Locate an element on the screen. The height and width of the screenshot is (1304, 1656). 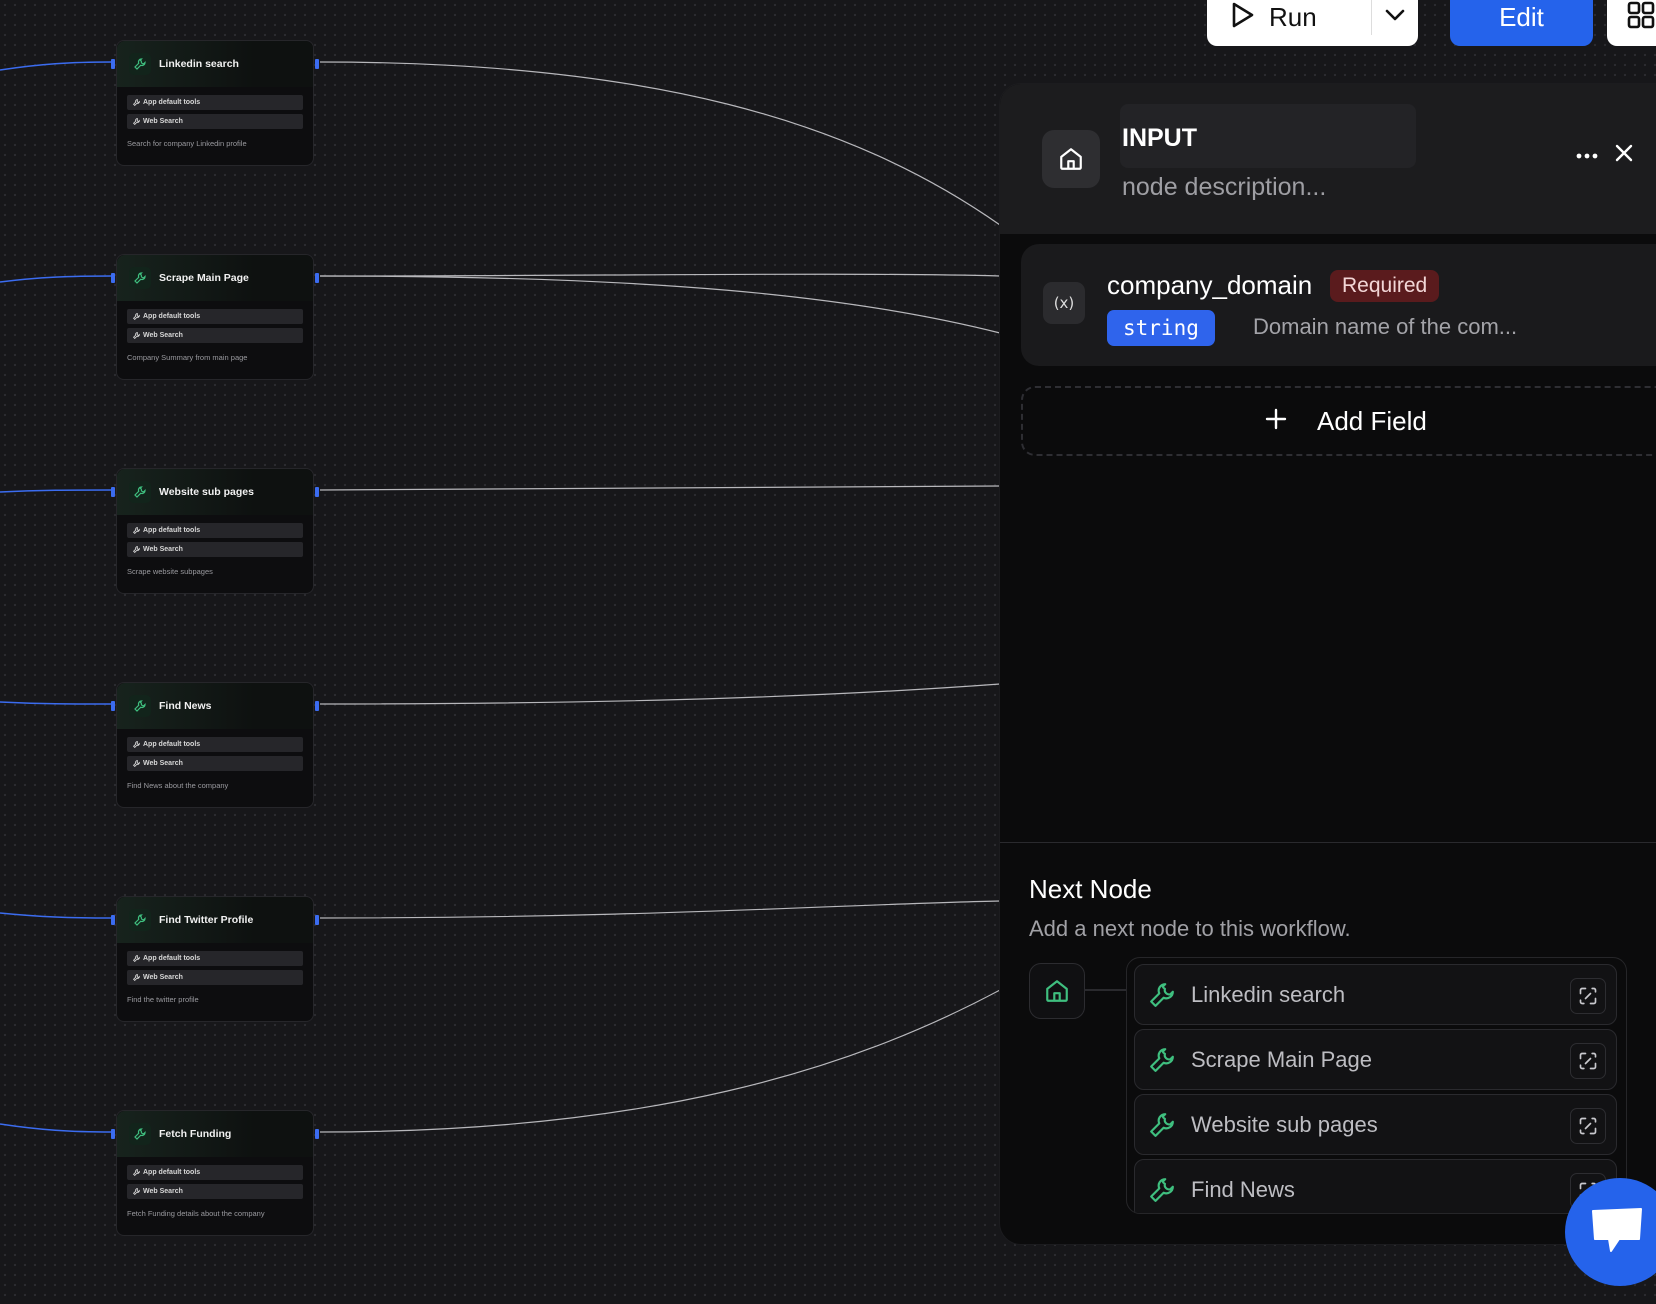
run-label: Run is located at coordinates (1293, 16).